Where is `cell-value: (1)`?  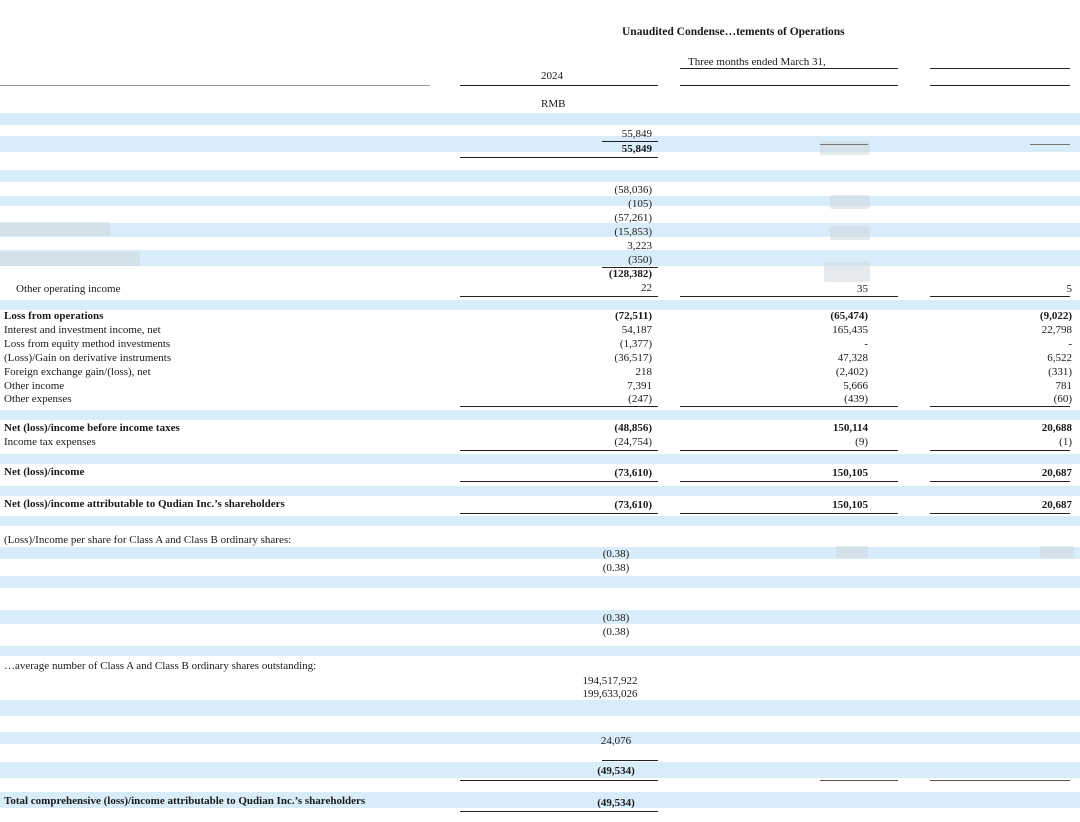 cell-value: (1) is located at coordinates (1065, 442).